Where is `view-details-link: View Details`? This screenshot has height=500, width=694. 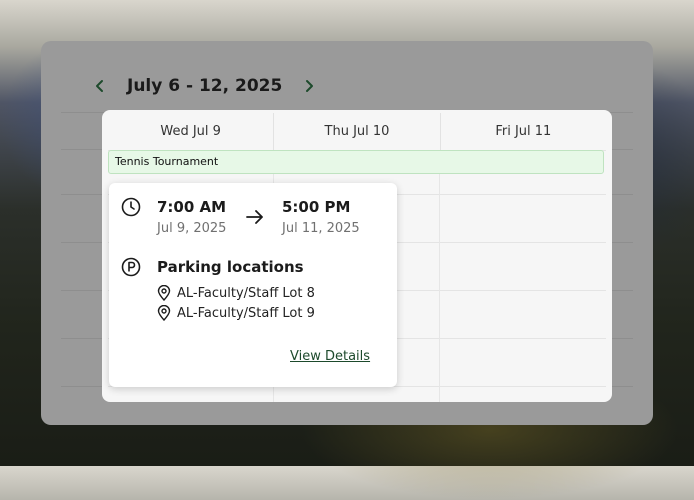
view-details-link: View Details is located at coordinates (330, 356).